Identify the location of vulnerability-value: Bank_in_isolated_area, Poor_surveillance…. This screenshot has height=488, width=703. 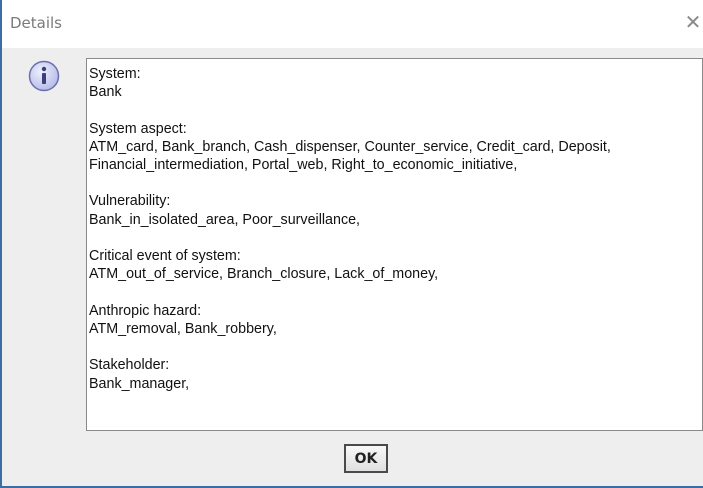
(225, 219).